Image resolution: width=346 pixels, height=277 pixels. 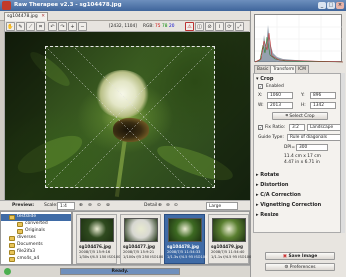 What do you see at coordinates (209, 26) in the screenshot?
I see `stop-icon: ⊘` at bounding box center [209, 26].